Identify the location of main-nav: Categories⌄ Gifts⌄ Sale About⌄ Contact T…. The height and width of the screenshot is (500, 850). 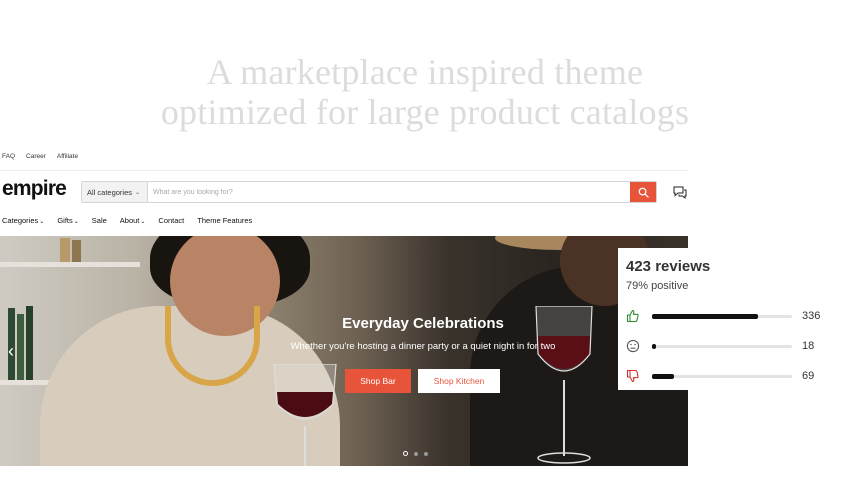
(127, 220).